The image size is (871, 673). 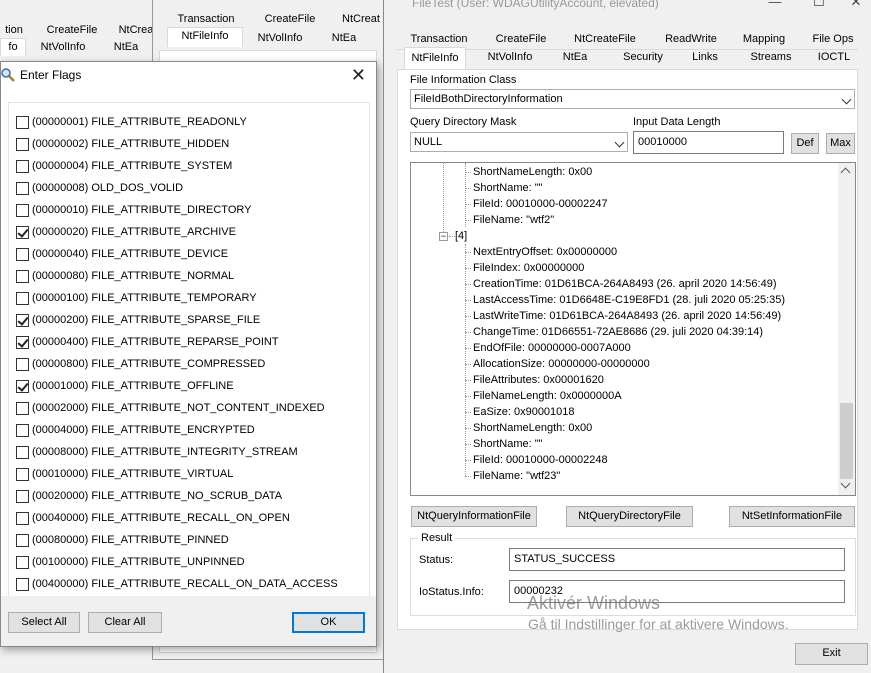 What do you see at coordinates (538, 380) in the screenshot?
I see `tree-item: FileAttributes: 0x00001620` at bounding box center [538, 380].